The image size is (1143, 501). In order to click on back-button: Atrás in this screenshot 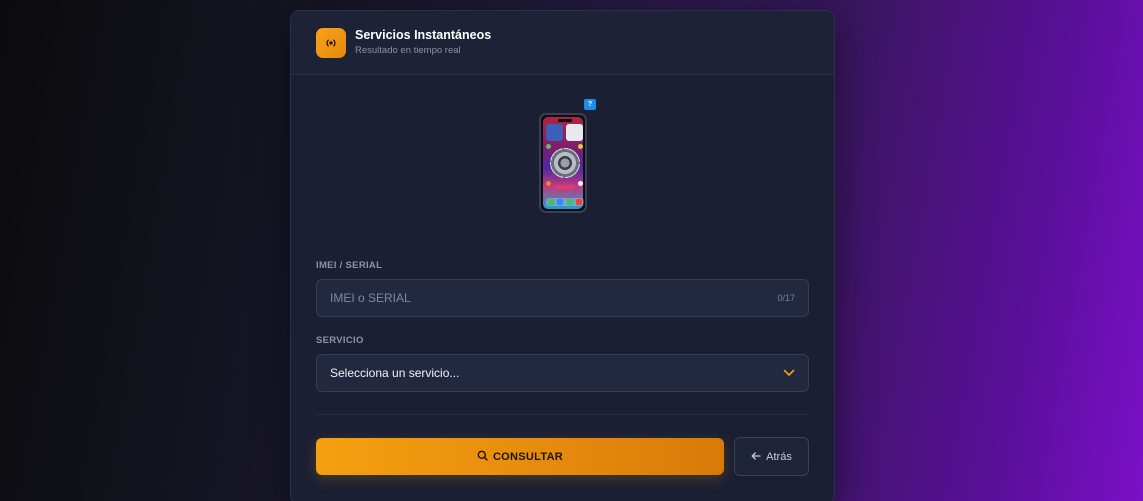, I will do `click(771, 456)`.